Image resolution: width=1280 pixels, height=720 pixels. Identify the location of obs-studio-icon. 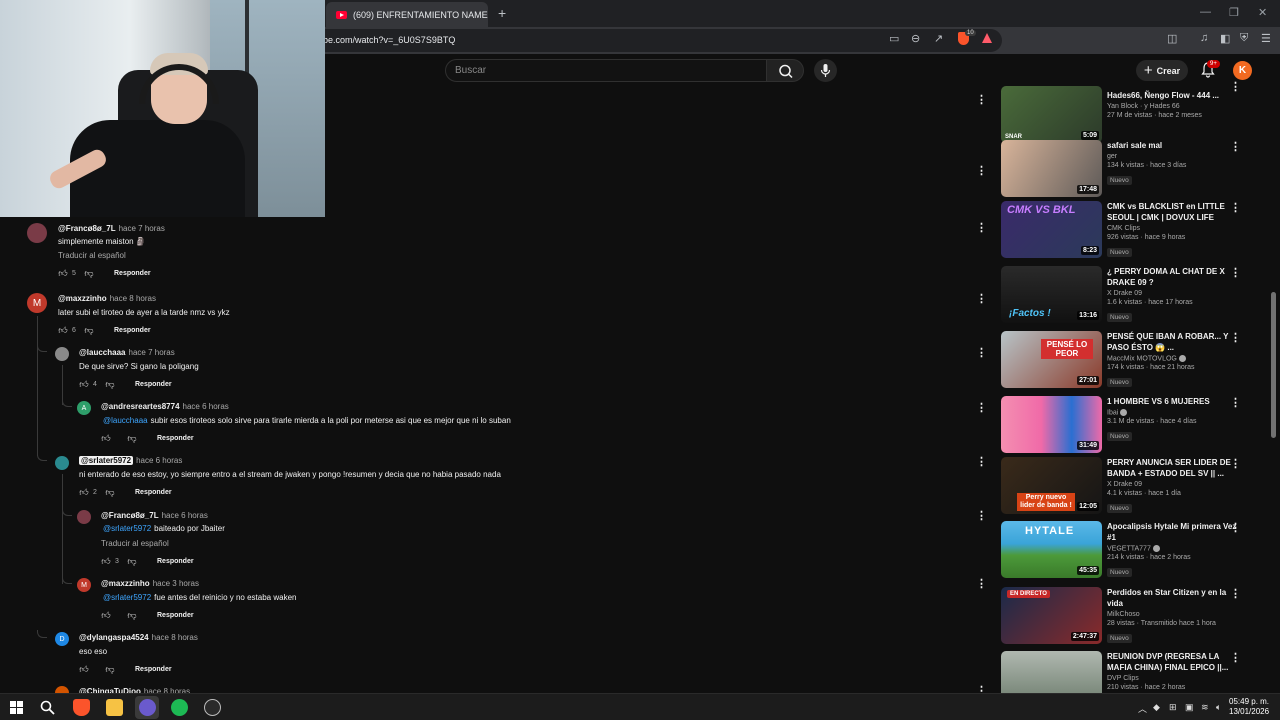
(212, 707).